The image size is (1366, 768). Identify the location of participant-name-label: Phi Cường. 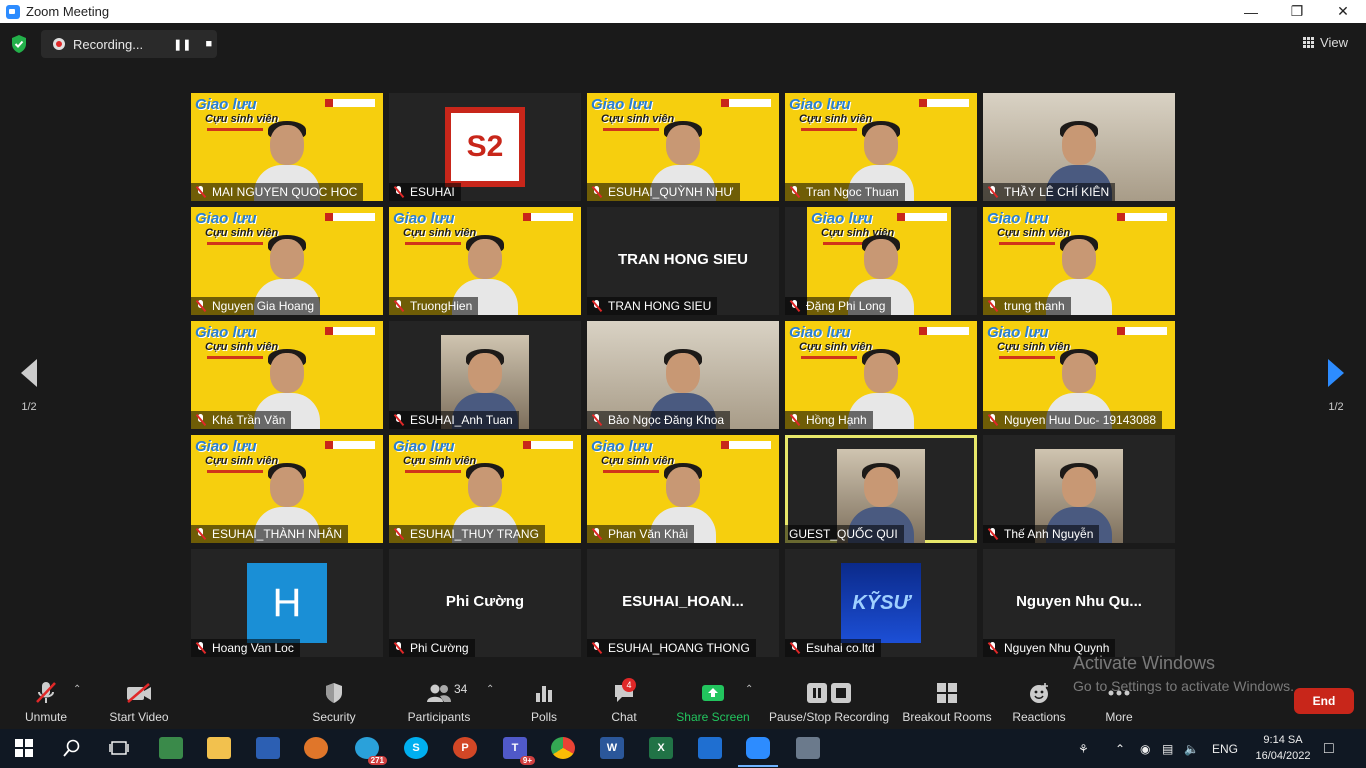
(432, 648).